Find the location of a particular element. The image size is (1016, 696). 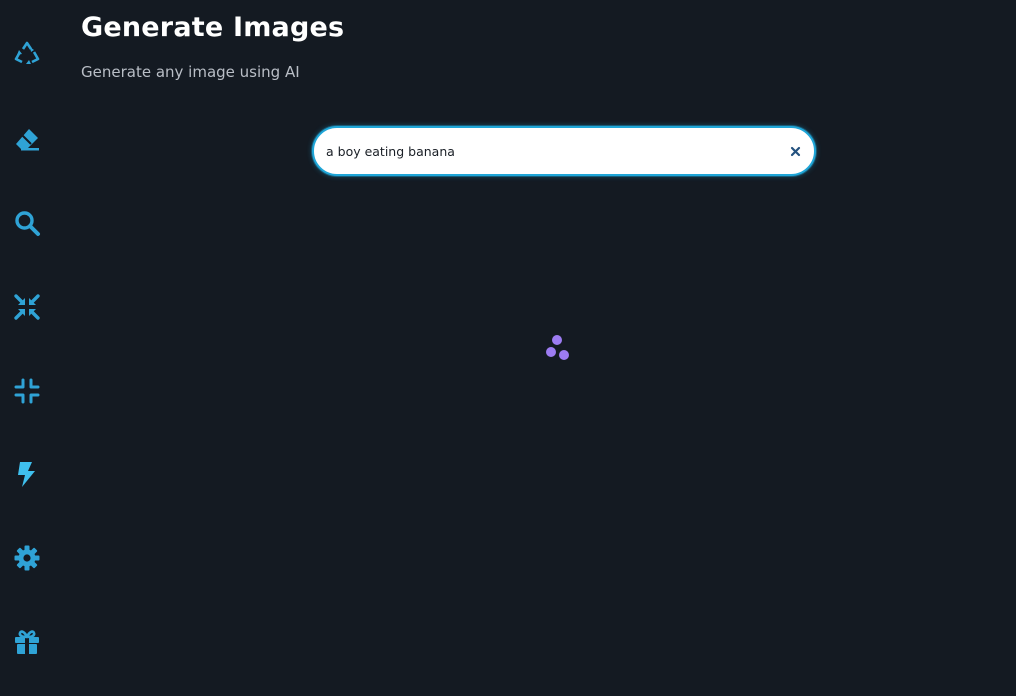

close-icon is located at coordinates (795, 151).